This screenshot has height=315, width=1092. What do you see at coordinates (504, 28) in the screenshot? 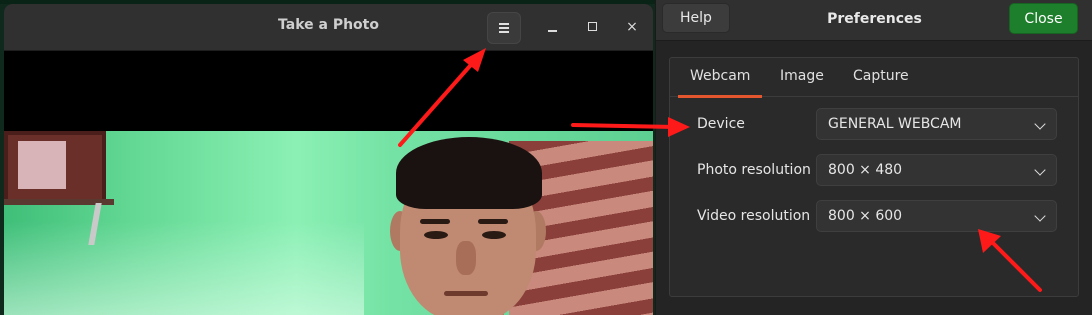
I see `hamburger-menu-icon` at bounding box center [504, 28].